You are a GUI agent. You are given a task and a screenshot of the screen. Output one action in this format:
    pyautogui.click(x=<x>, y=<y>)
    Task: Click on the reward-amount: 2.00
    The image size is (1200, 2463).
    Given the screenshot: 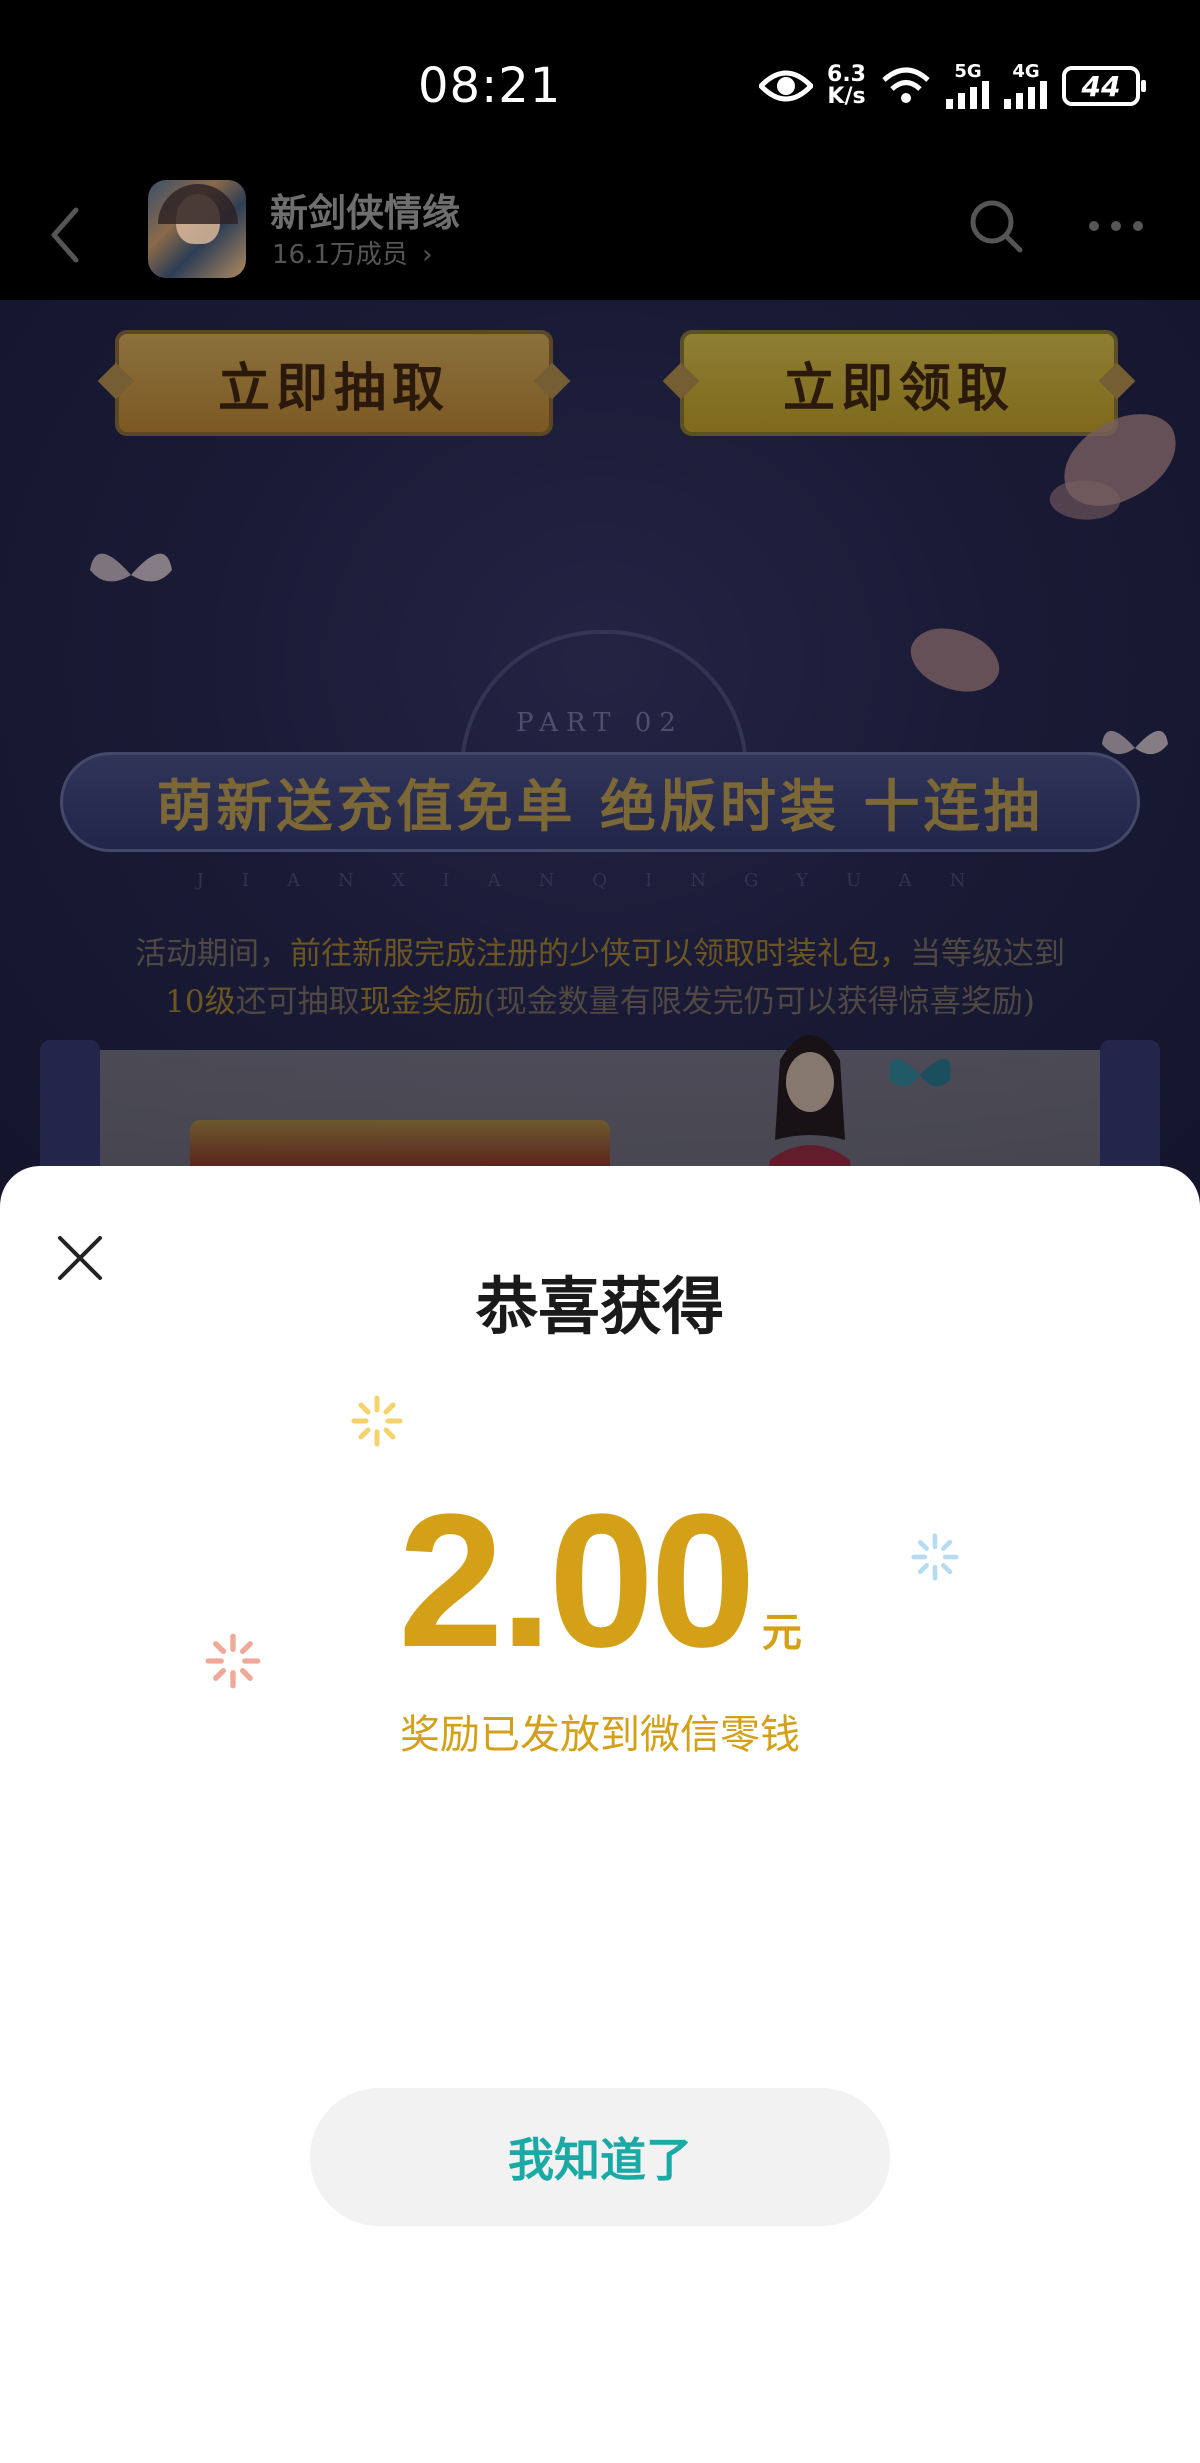 What is the action you would take?
    pyautogui.click(x=577, y=1581)
    